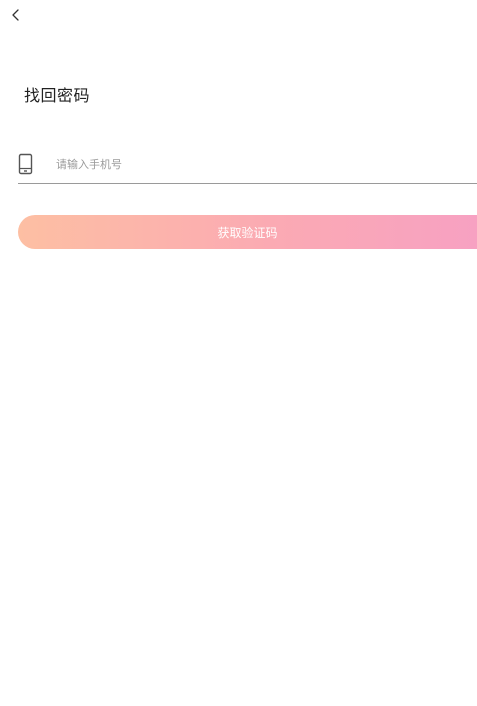  I want to click on mobile-phone-icon, so click(25, 164).